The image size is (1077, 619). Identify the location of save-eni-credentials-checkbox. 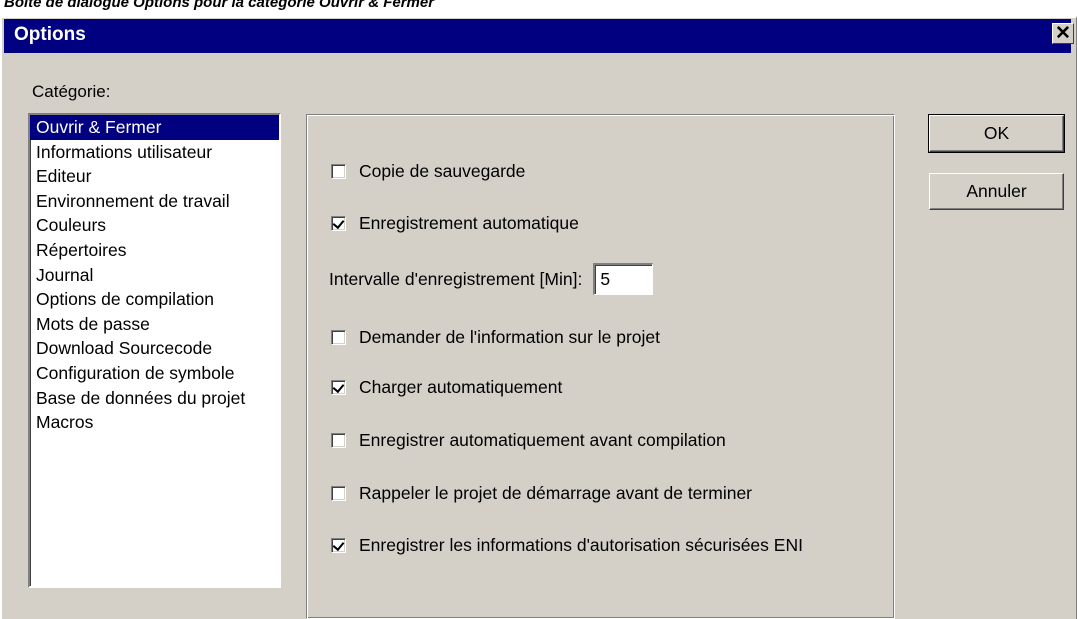
(338, 545).